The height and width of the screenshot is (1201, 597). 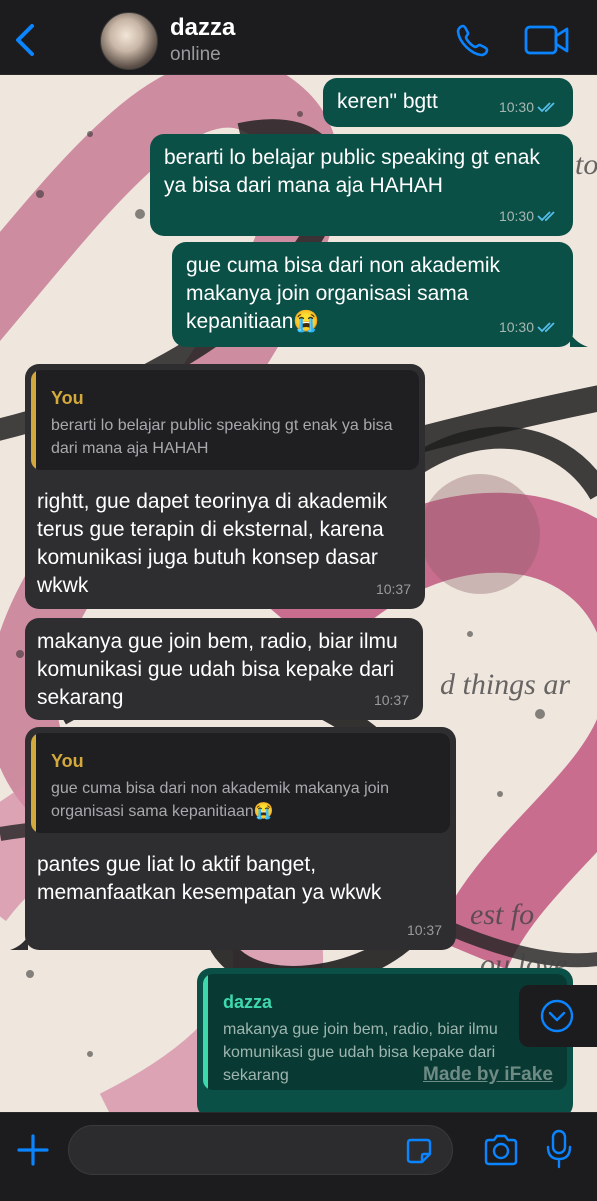 I want to click on contact-status: online, so click(x=195, y=54).